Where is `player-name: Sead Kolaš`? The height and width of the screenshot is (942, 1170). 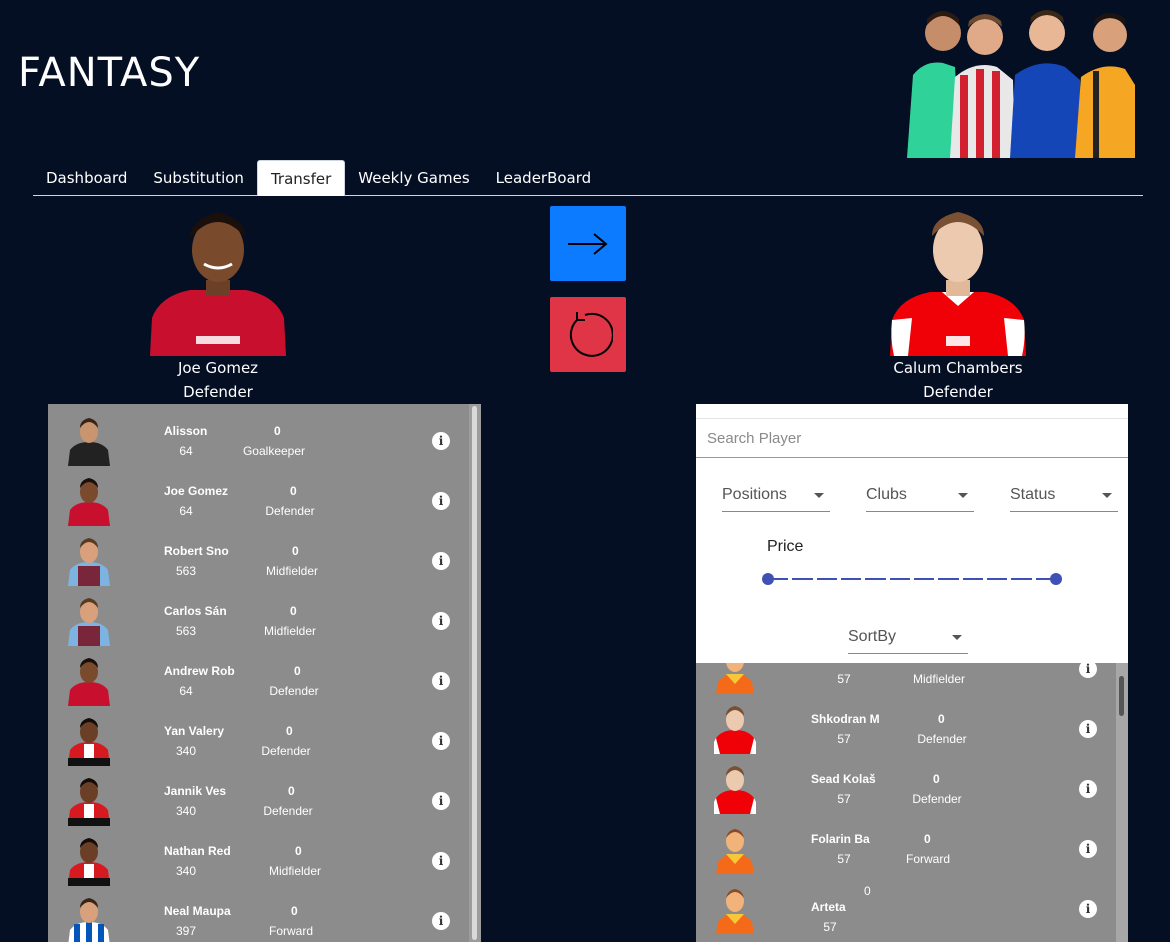
player-name: Sead Kolaš is located at coordinates (843, 779).